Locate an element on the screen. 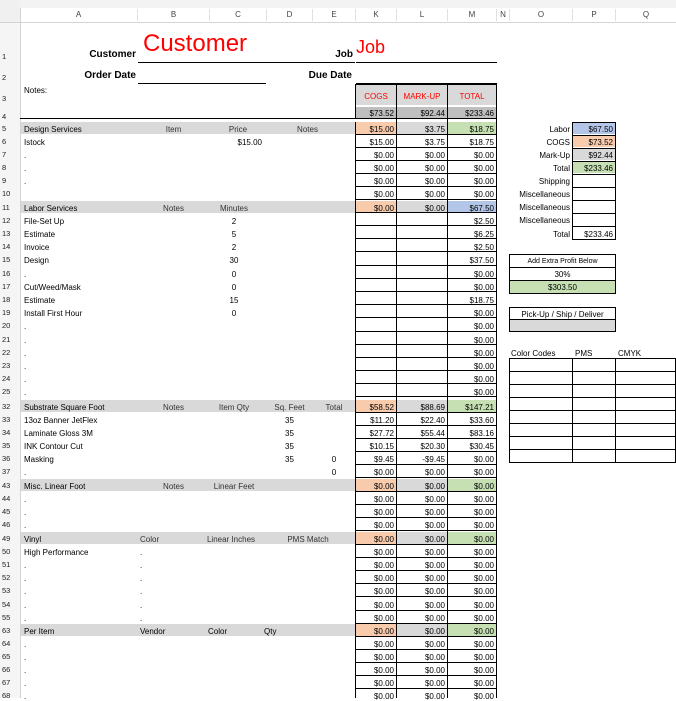 This screenshot has height=701, width=676. substrate-row-markup: $22.40 is located at coordinates (421, 420).